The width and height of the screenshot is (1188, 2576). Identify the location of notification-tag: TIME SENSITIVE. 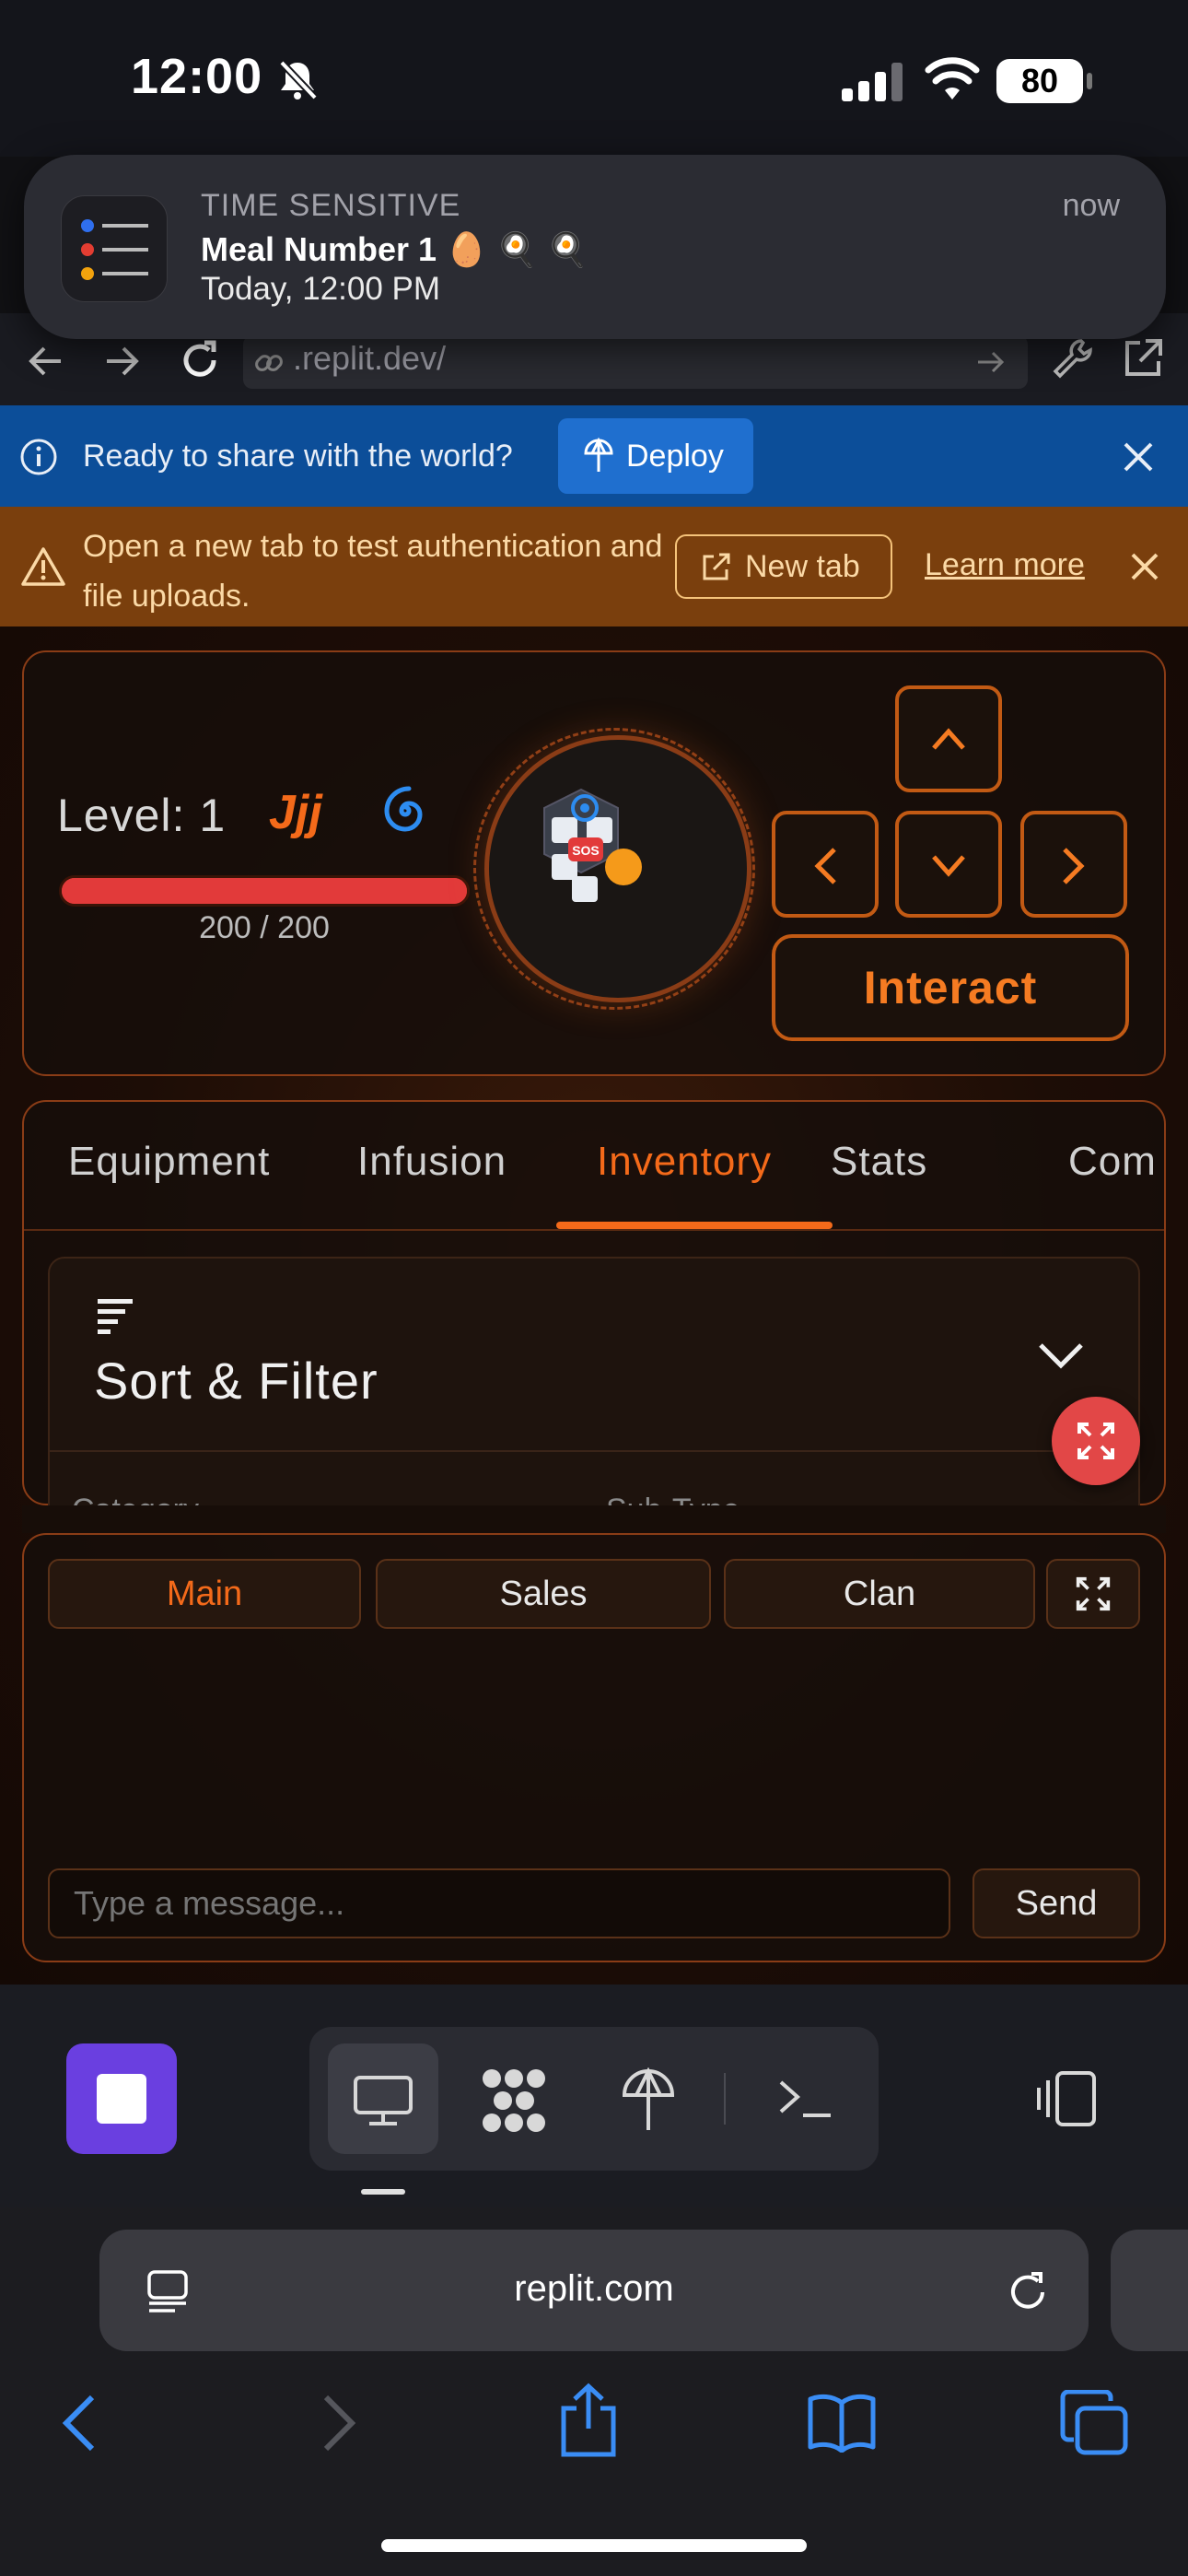
(331, 205).